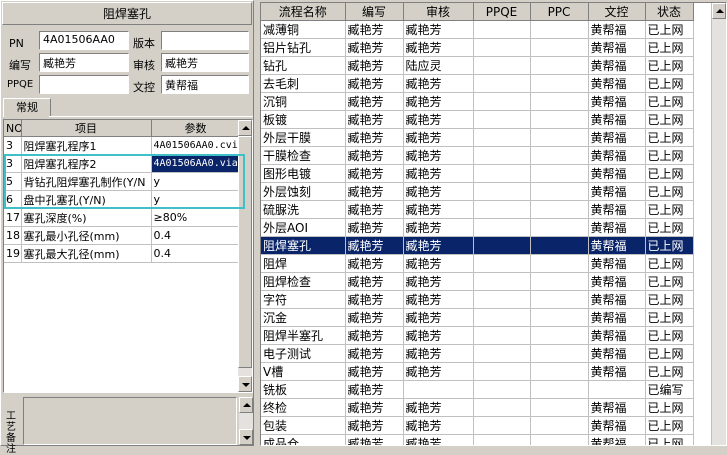  I want to click on scroll-up-button, so click(245, 128).